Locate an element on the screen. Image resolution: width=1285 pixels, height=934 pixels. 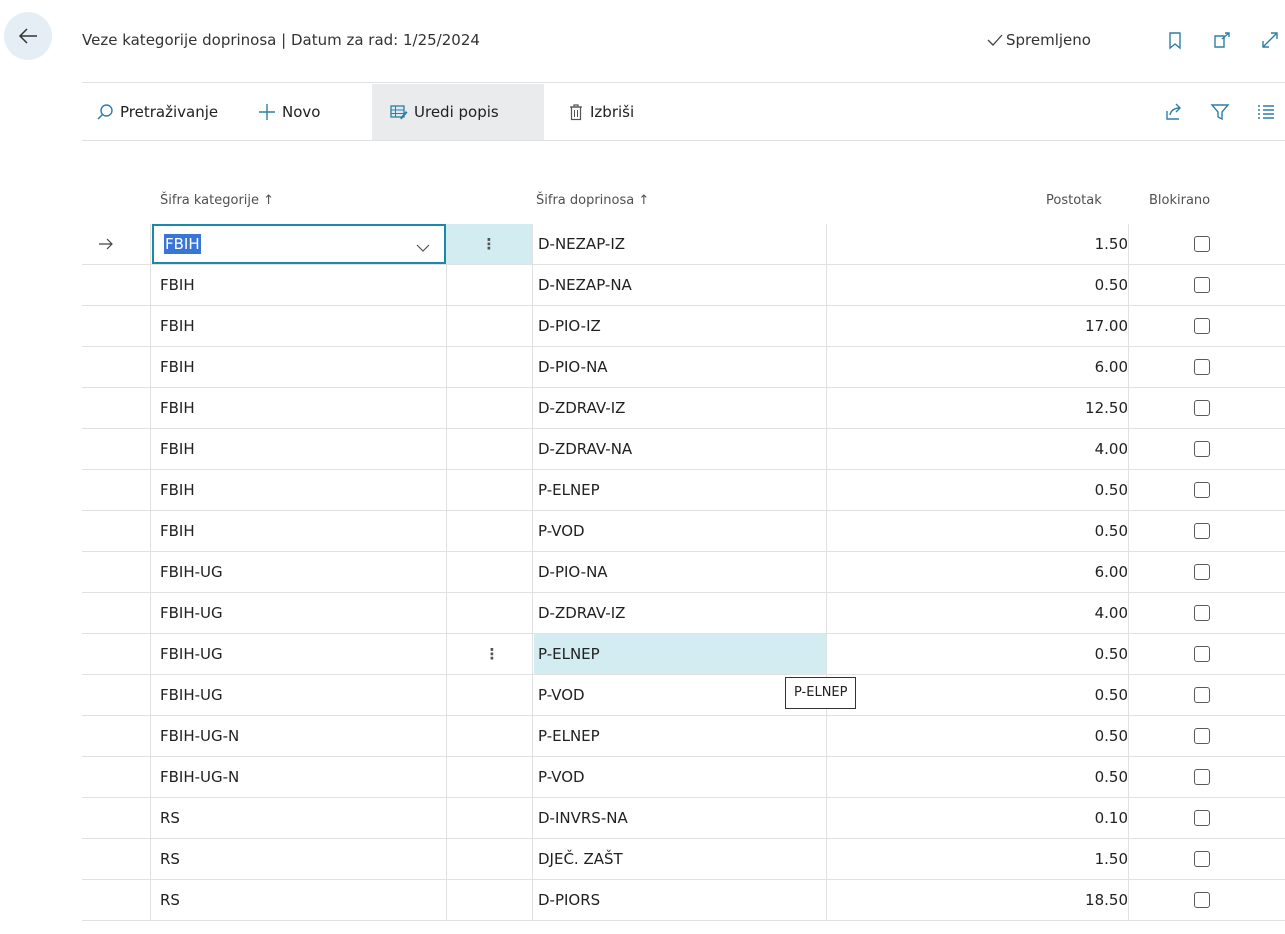
edit-list-button: Uredi popis is located at coordinates (458, 112).